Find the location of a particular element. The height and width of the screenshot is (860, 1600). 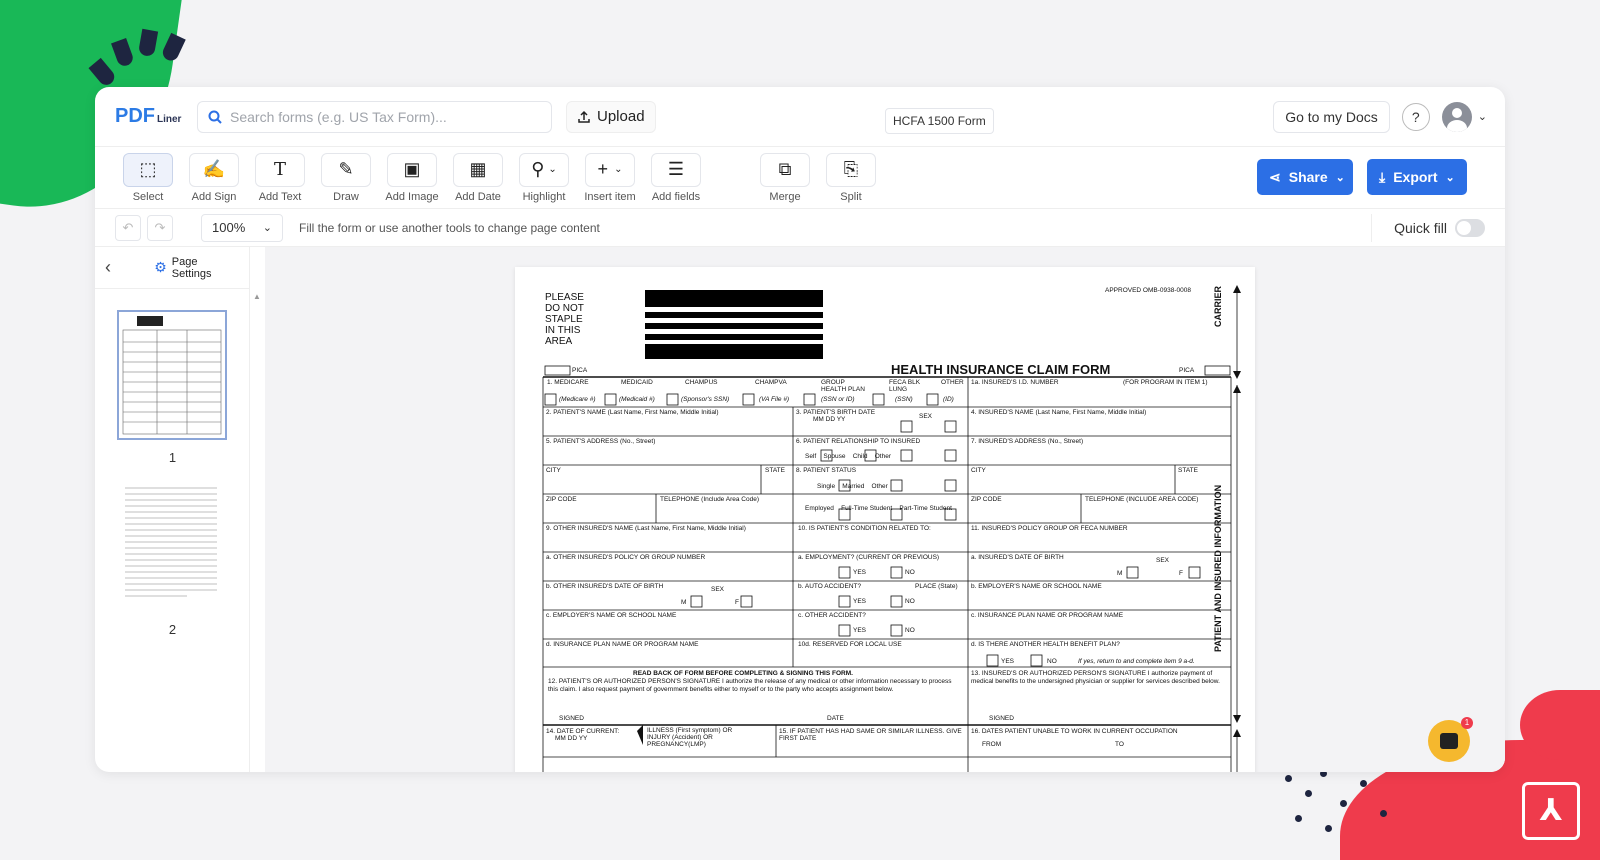

program-sub: (Medicare #) is located at coordinates (577, 399).